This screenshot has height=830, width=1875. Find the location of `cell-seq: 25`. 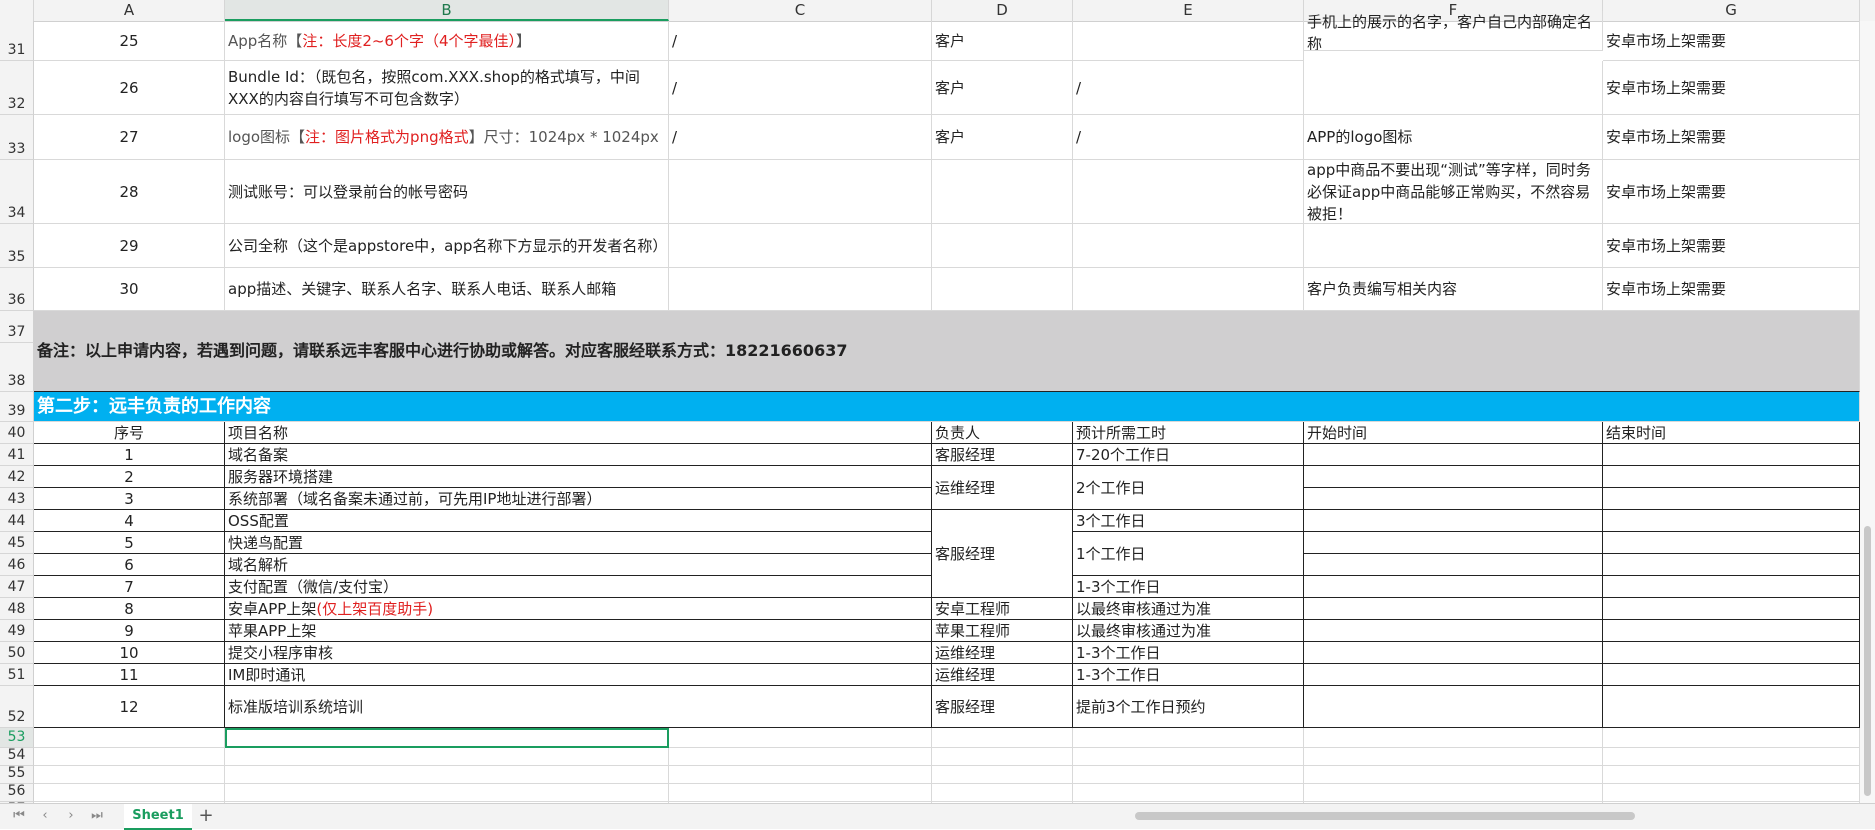

cell-seq: 25 is located at coordinates (129, 41).